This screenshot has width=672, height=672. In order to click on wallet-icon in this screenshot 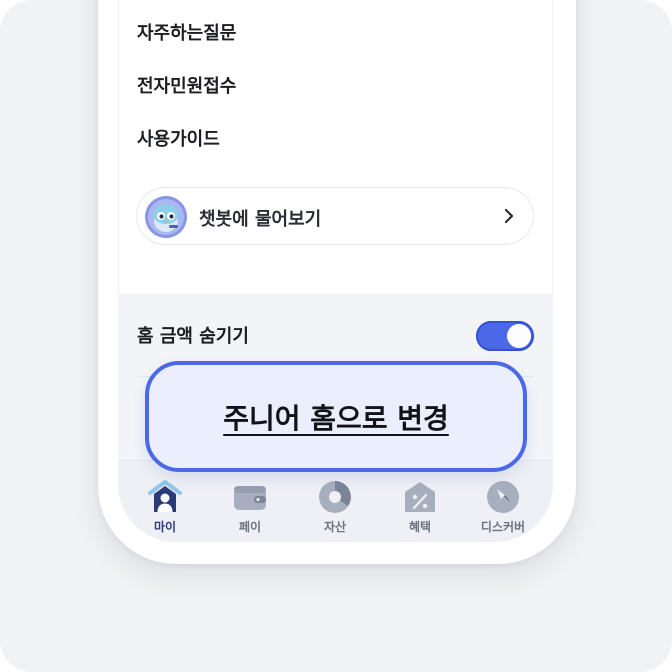, I will do `click(250, 497)`.